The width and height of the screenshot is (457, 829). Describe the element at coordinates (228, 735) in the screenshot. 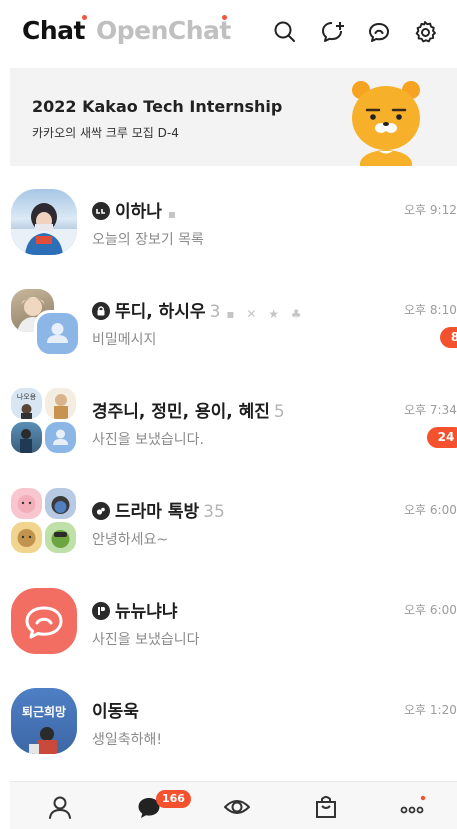

I see `chat-list-item: 퇴근희망 이동욱 생일축하해! 오후 1:20` at that location.